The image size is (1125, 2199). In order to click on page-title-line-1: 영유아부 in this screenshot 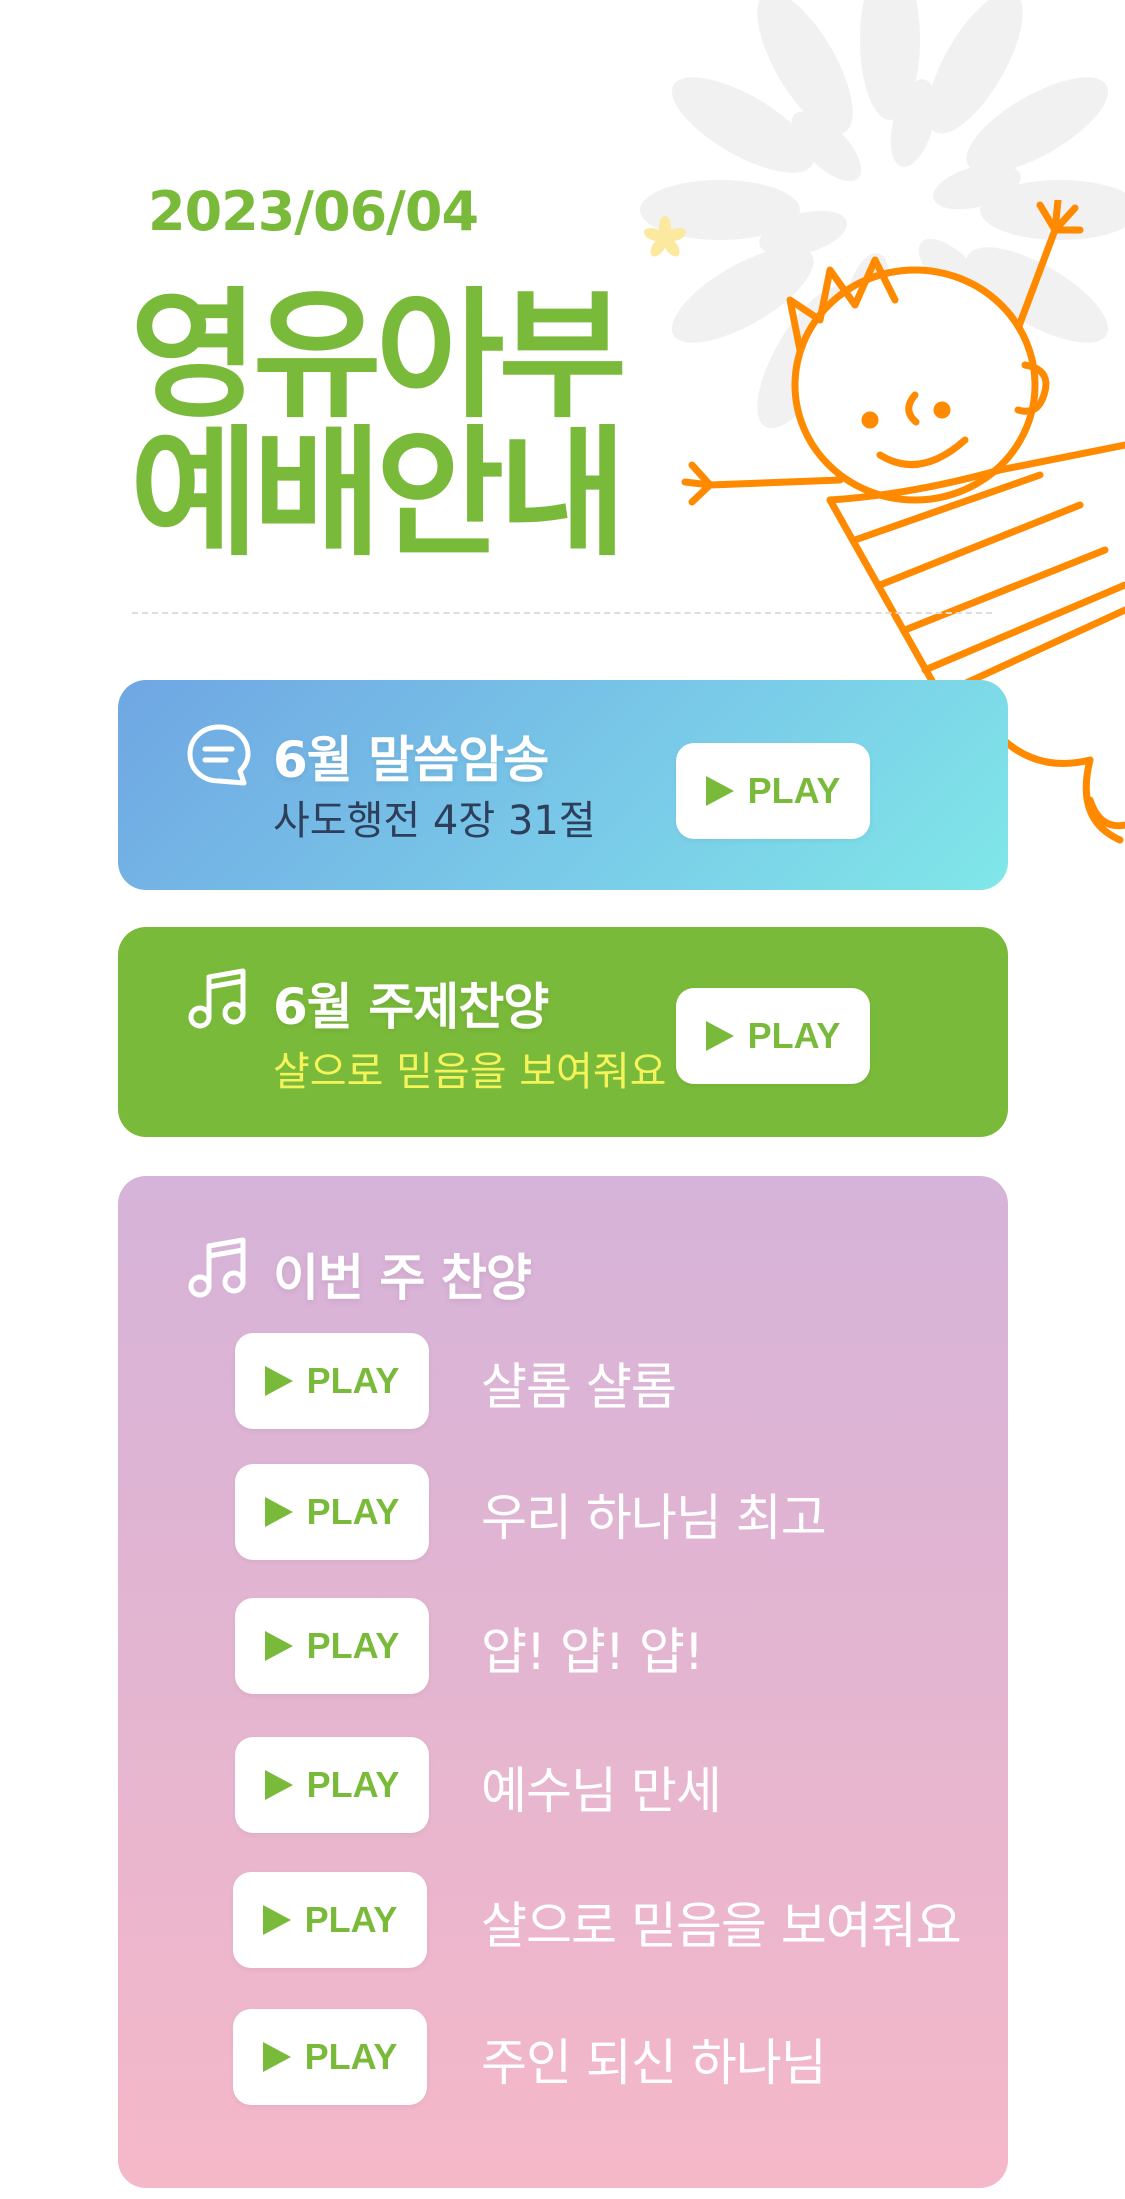, I will do `click(378, 356)`.